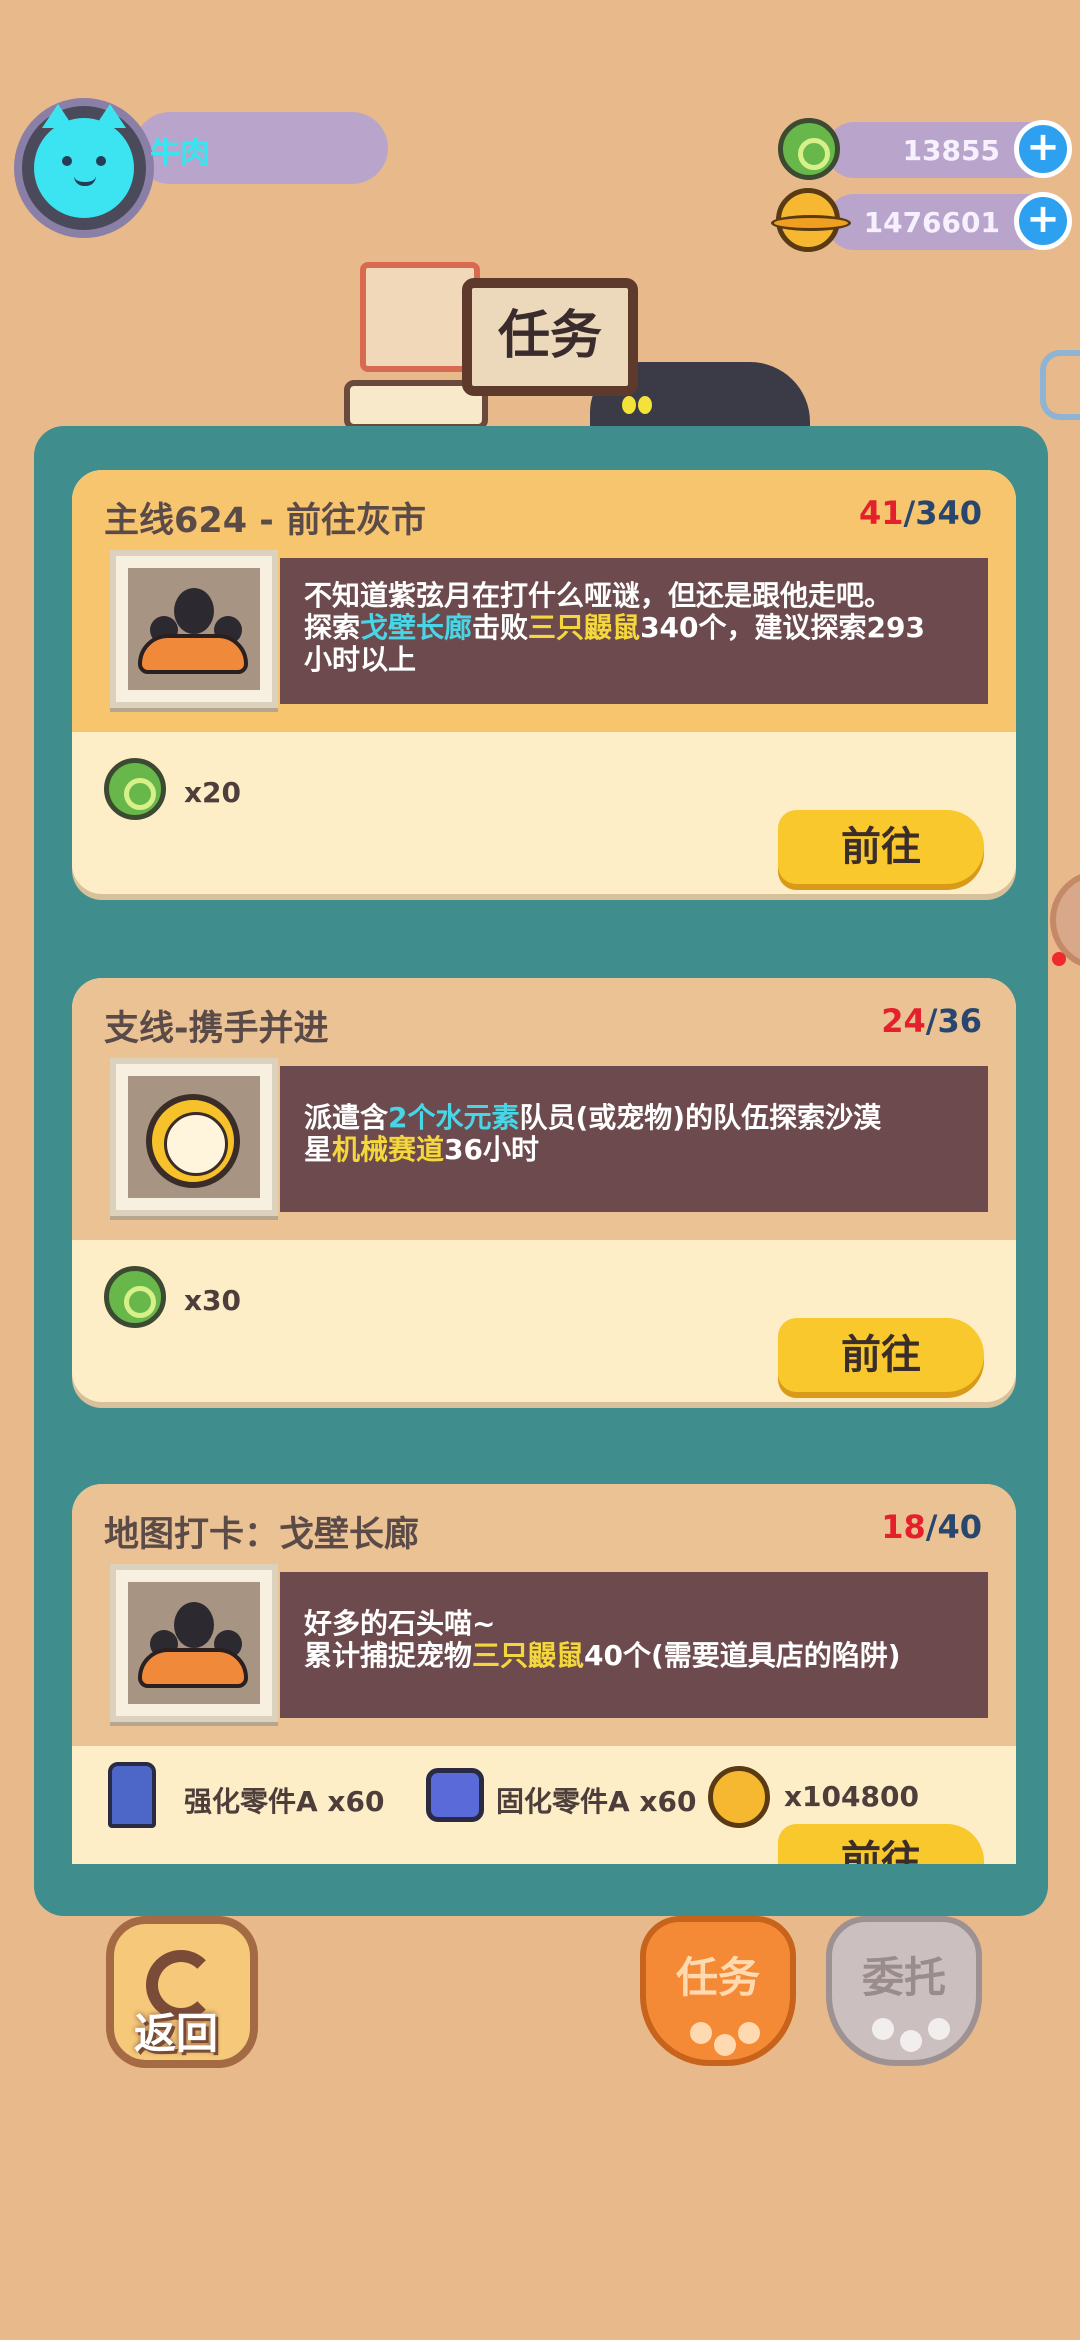  Describe the element at coordinates (1043, 149) in the screenshot. I see `add-gems-button: +` at that location.